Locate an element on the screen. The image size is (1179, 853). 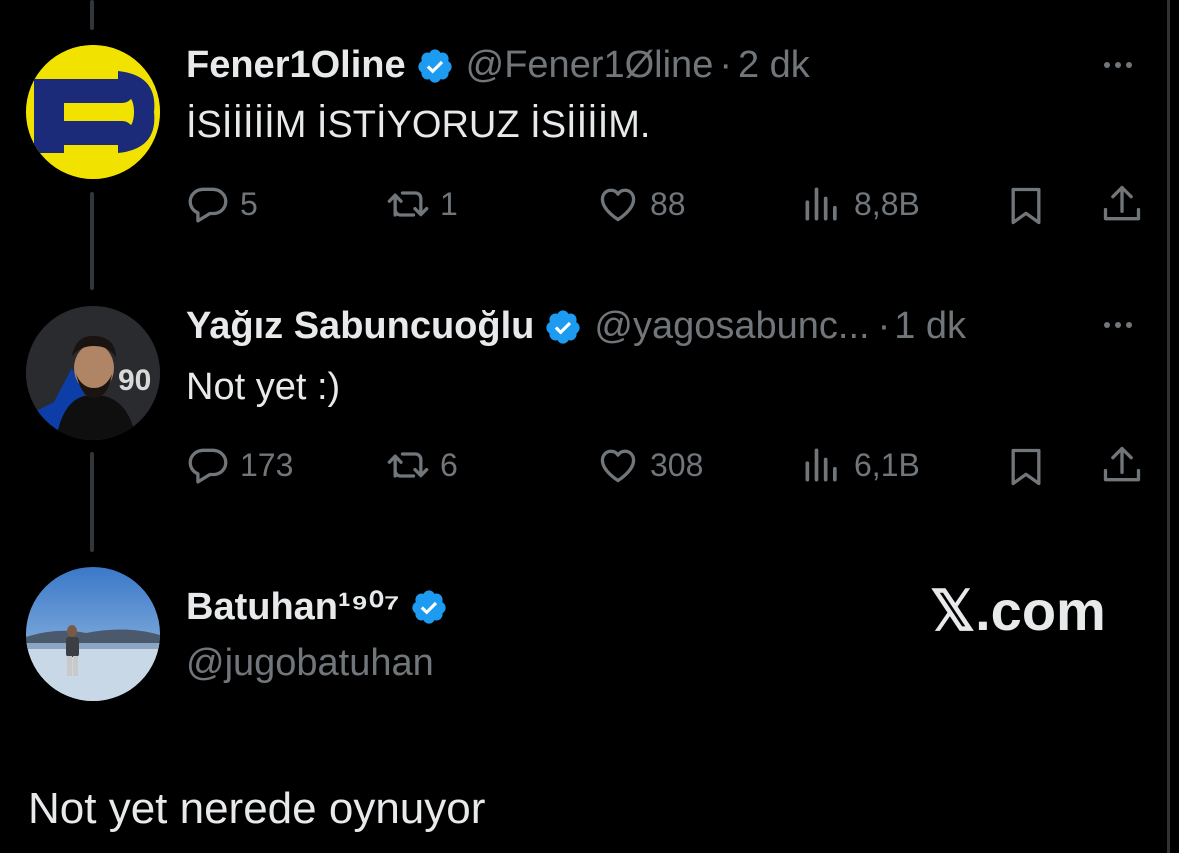
like-button: 88 is located at coordinates (641, 204).